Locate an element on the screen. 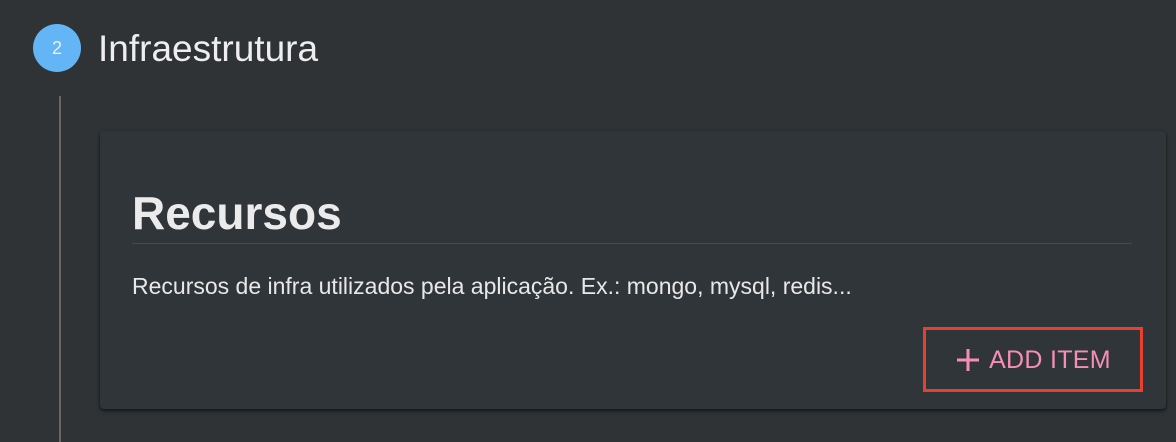 This screenshot has width=1176, height=442. plus-icon is located at coordinates (968, 360).